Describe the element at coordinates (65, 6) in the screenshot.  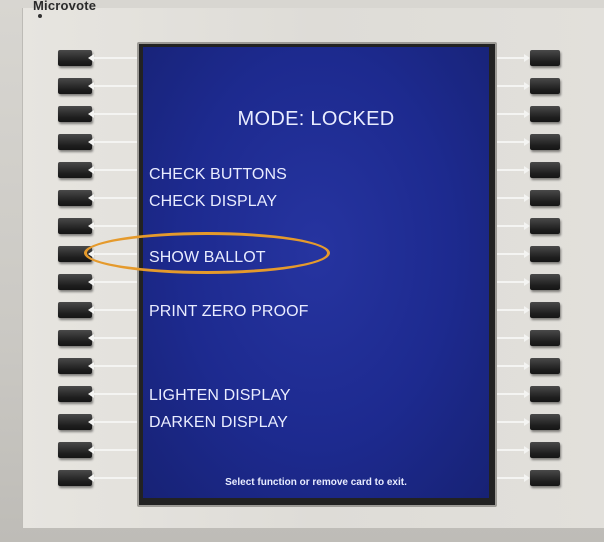
I see `brand-label: Microvote` at that location.